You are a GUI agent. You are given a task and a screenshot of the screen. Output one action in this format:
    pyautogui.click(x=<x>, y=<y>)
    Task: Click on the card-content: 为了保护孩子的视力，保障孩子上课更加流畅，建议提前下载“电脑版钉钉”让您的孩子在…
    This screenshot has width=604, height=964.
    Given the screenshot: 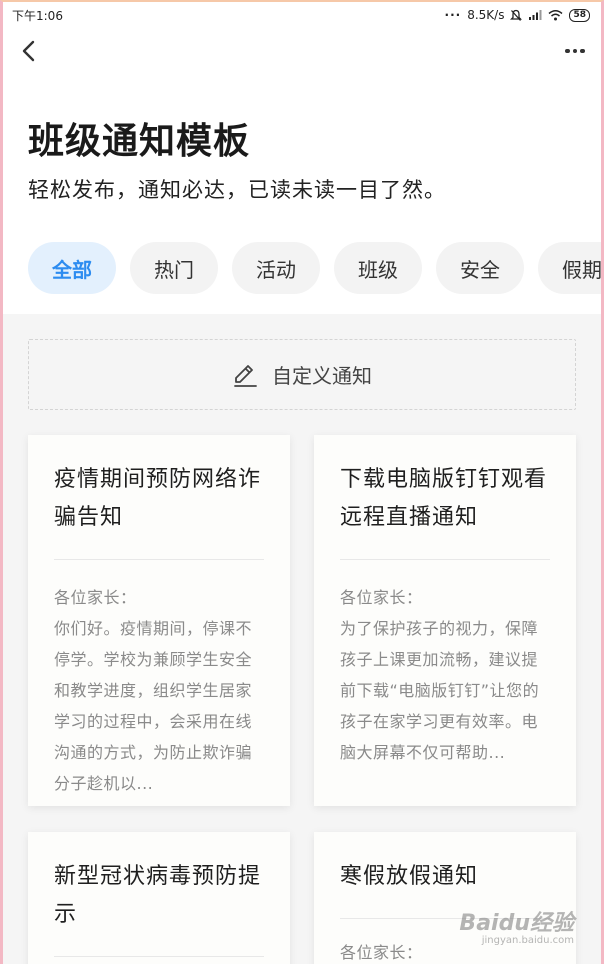 What is the action you would take?
    pyautogui.click(x=440, y=690)
    